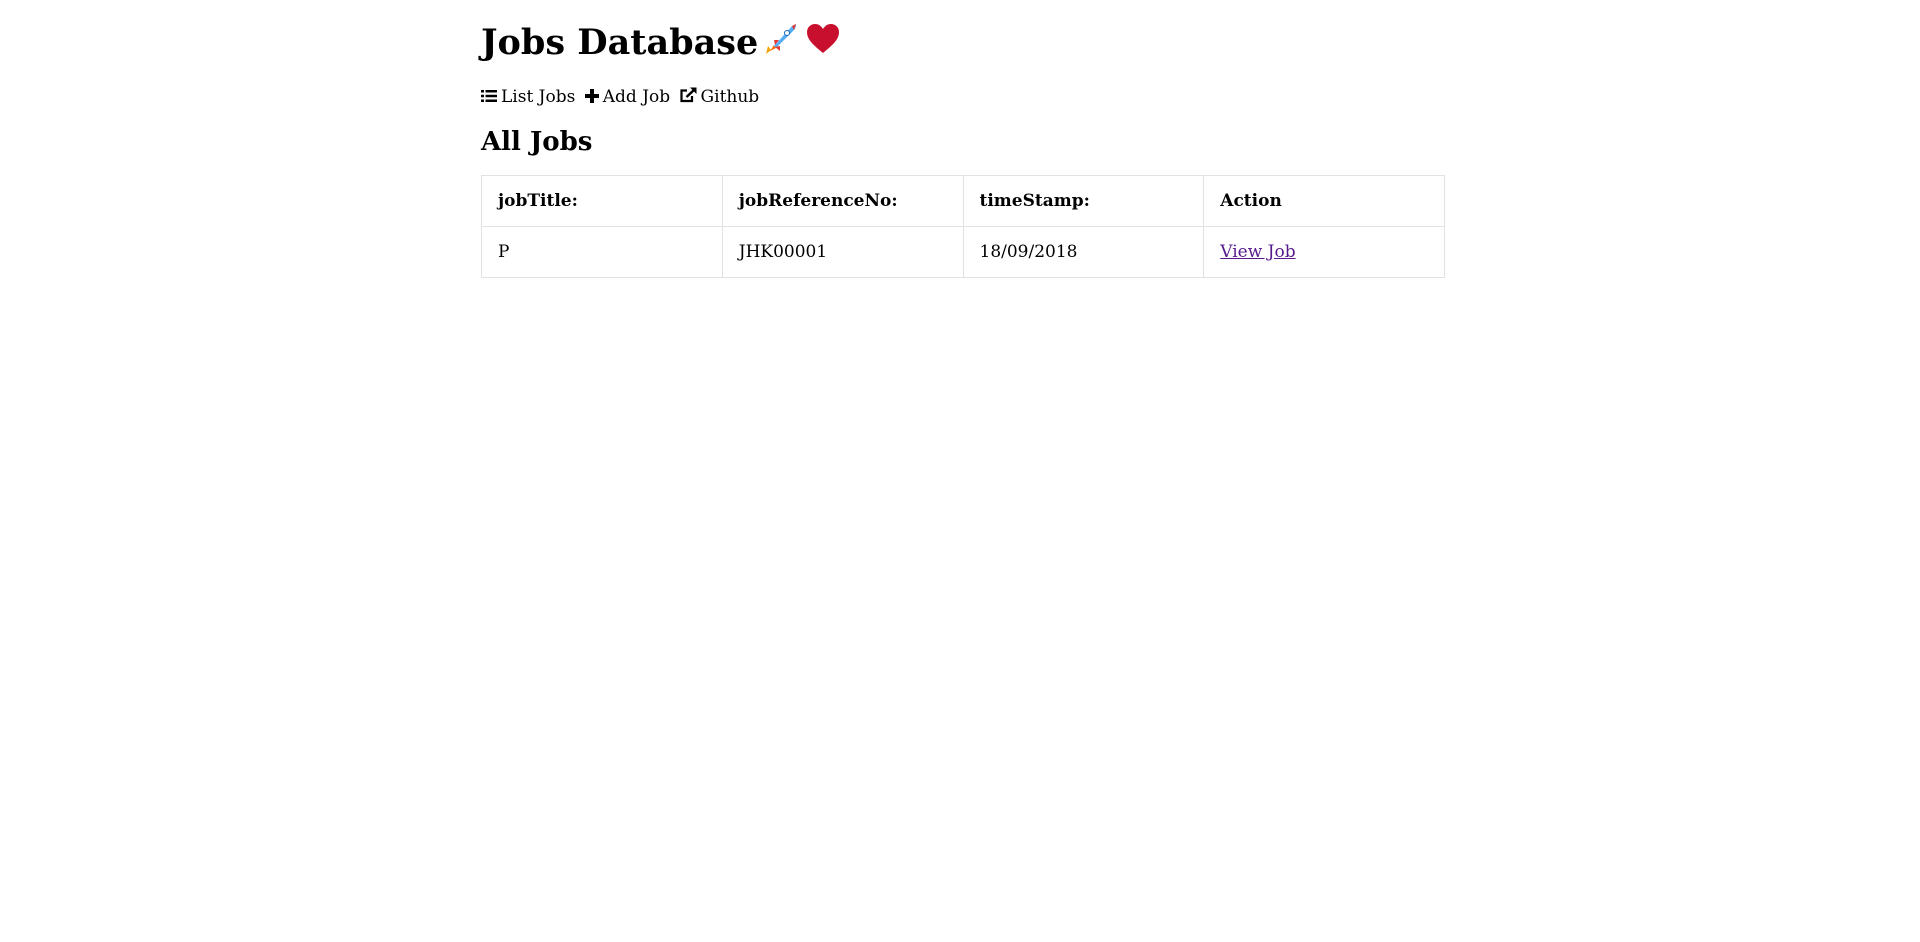 The image size is (1920, 942). Describe the element at coordinates (602, 252) in the screenshot. I see `cell-job-title: P` at that location.